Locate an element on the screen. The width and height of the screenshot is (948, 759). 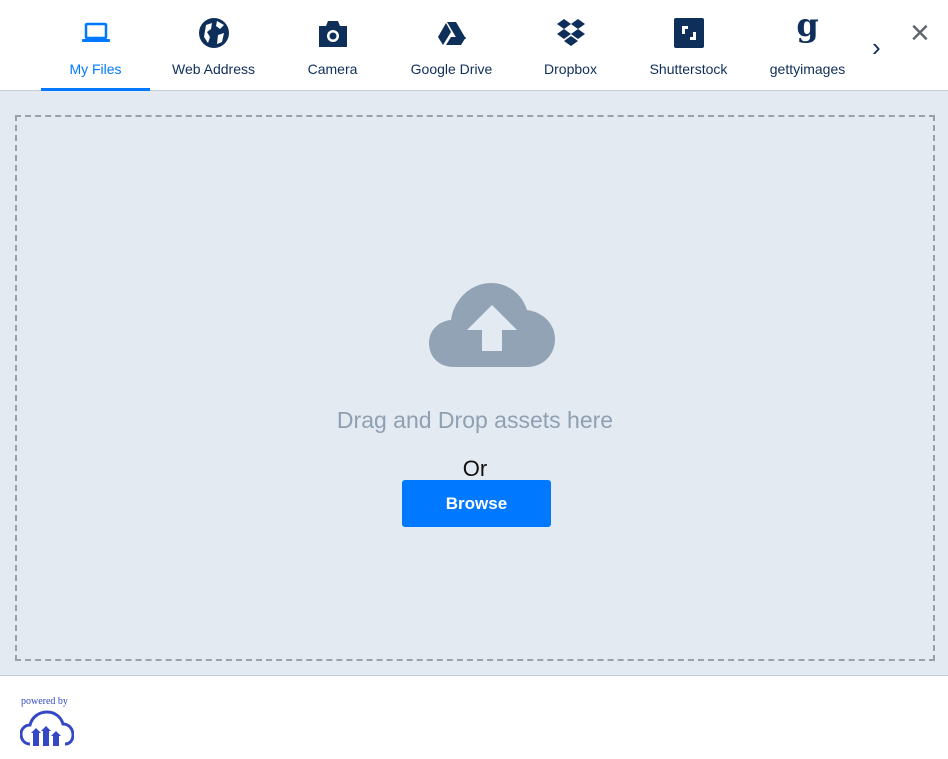
globe-icon is located at coordinates (214, 33).